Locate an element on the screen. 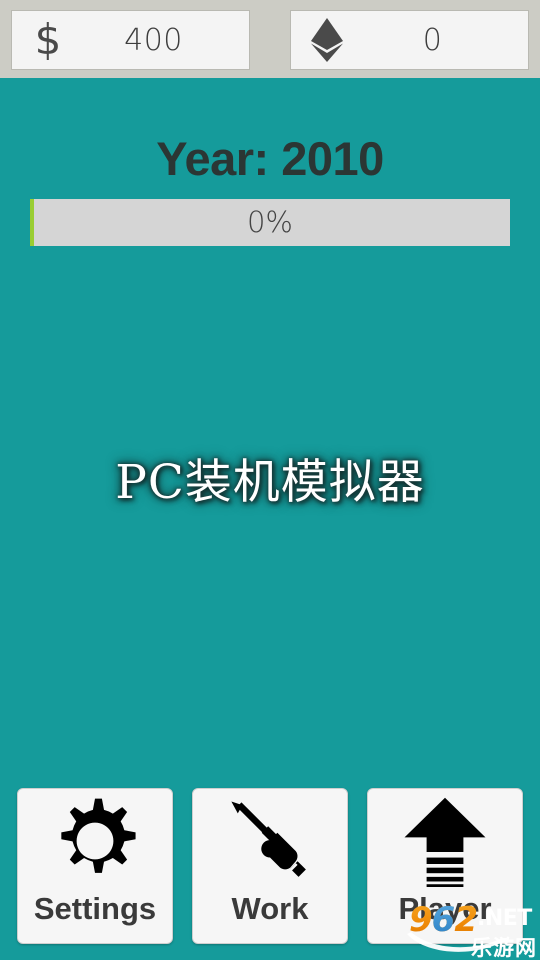  watermark-site-name: 乐游网 is located at coordinates (504, 948).